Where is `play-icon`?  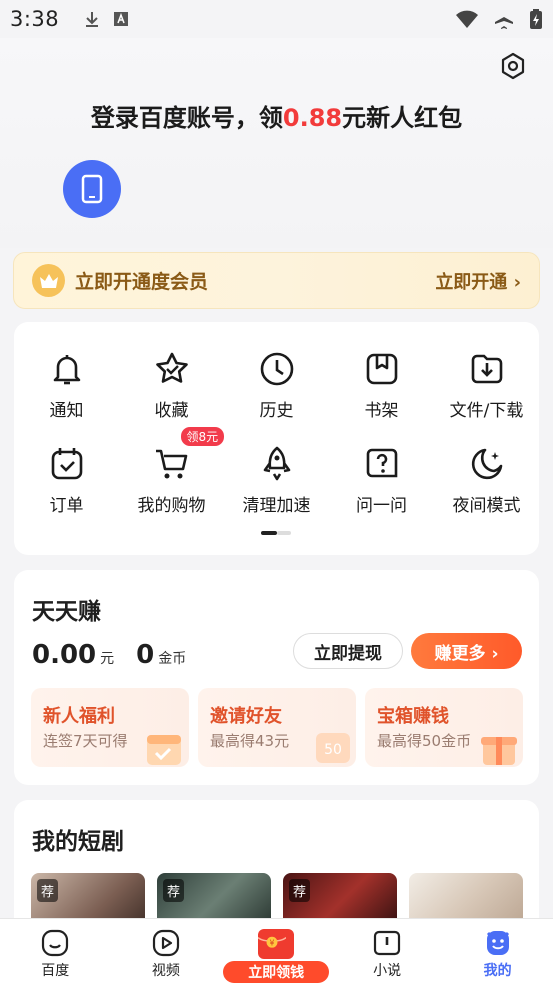
play-icon is located at coordinates (165, 943).